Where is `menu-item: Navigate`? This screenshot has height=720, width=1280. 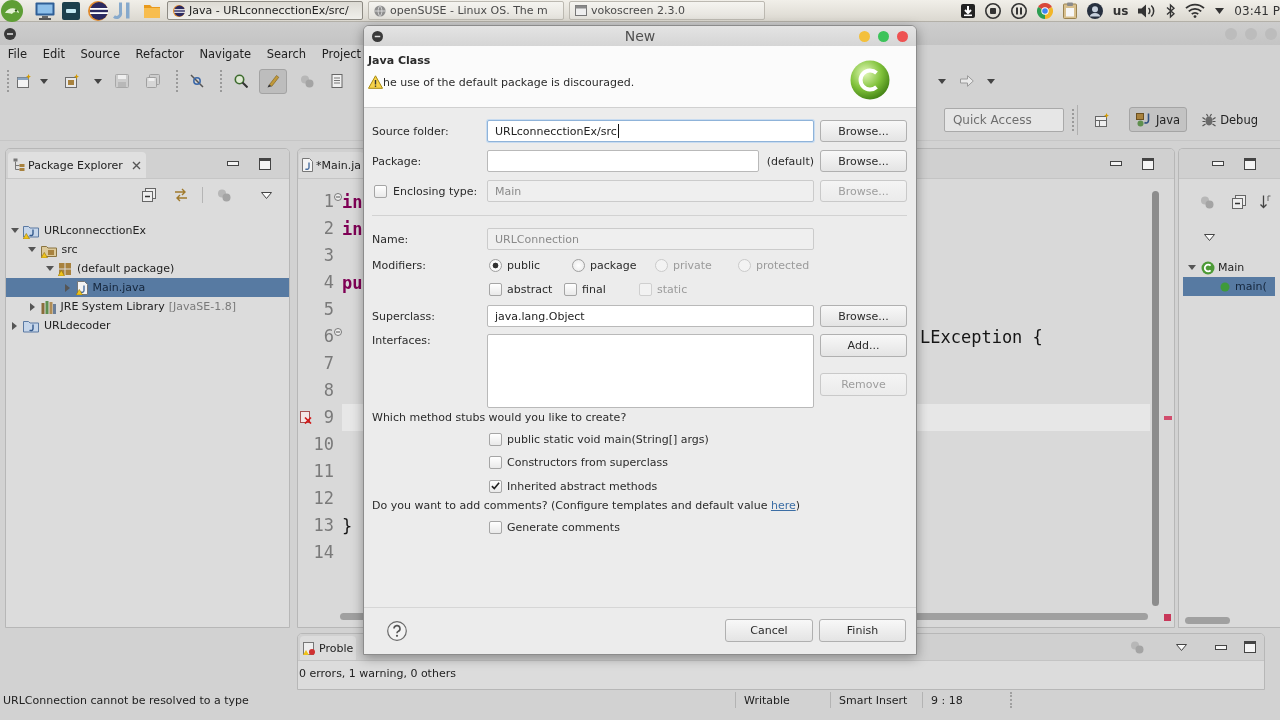 menu-item: Navigate is located at coordinates (225, 54).